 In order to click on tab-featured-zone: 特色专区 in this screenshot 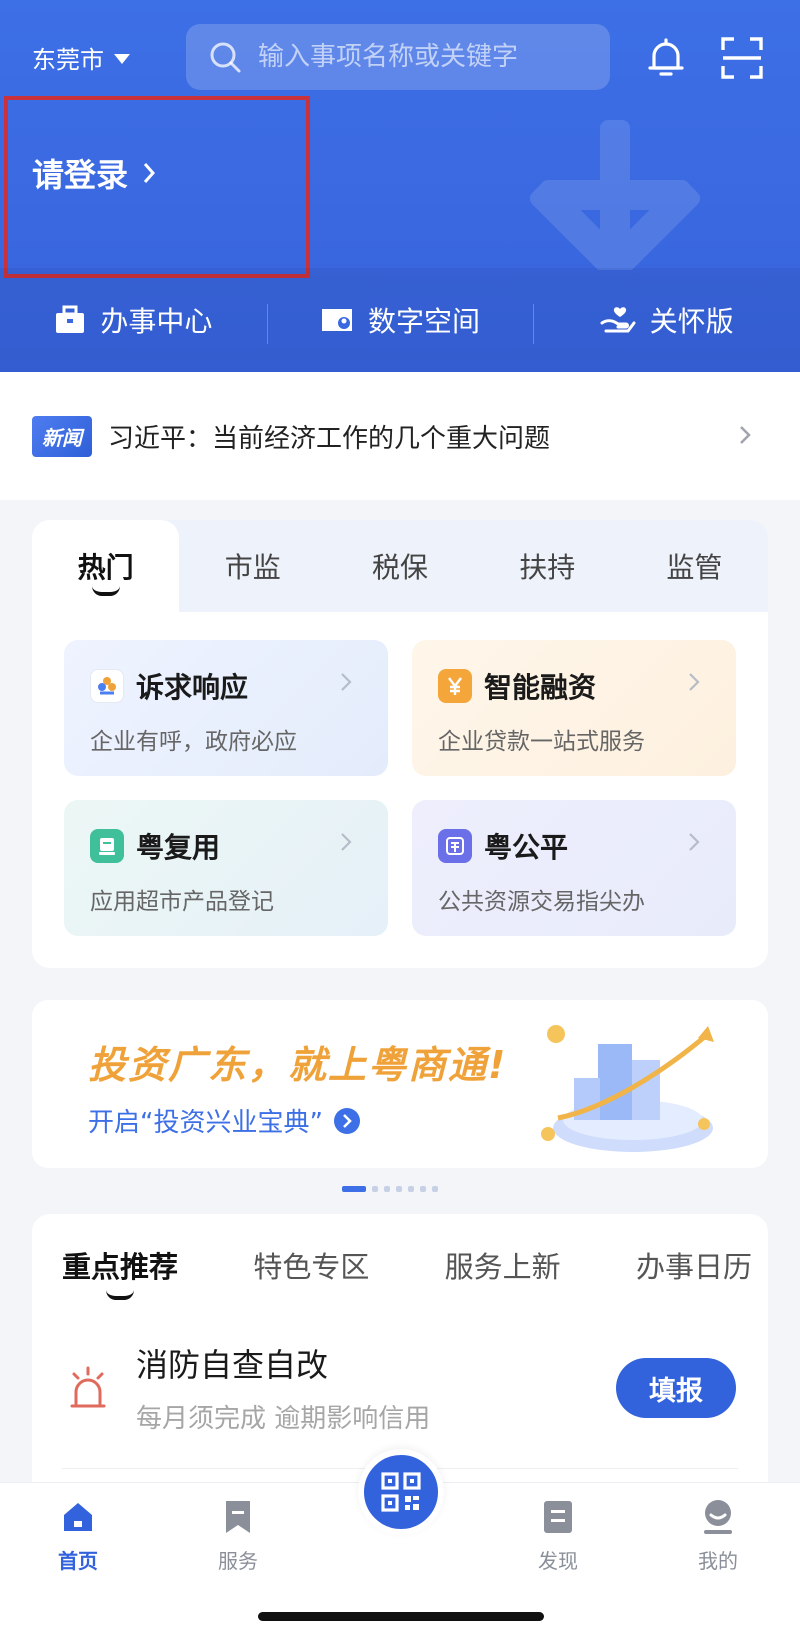, I will do `click(311, 1265)`.